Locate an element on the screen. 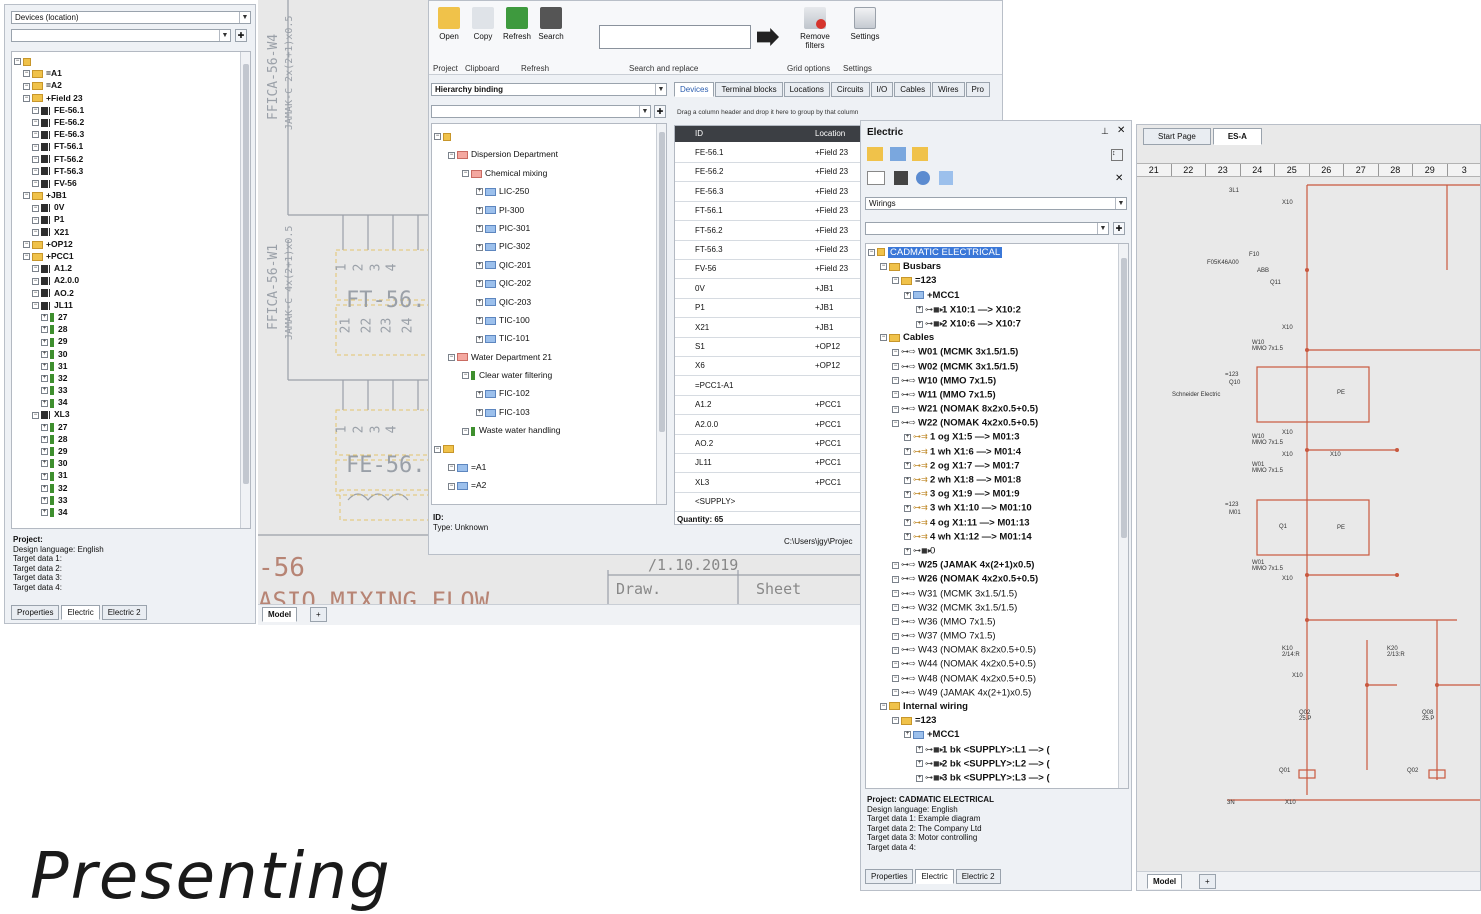  search-button: Search is located at coordinates (551, 24).